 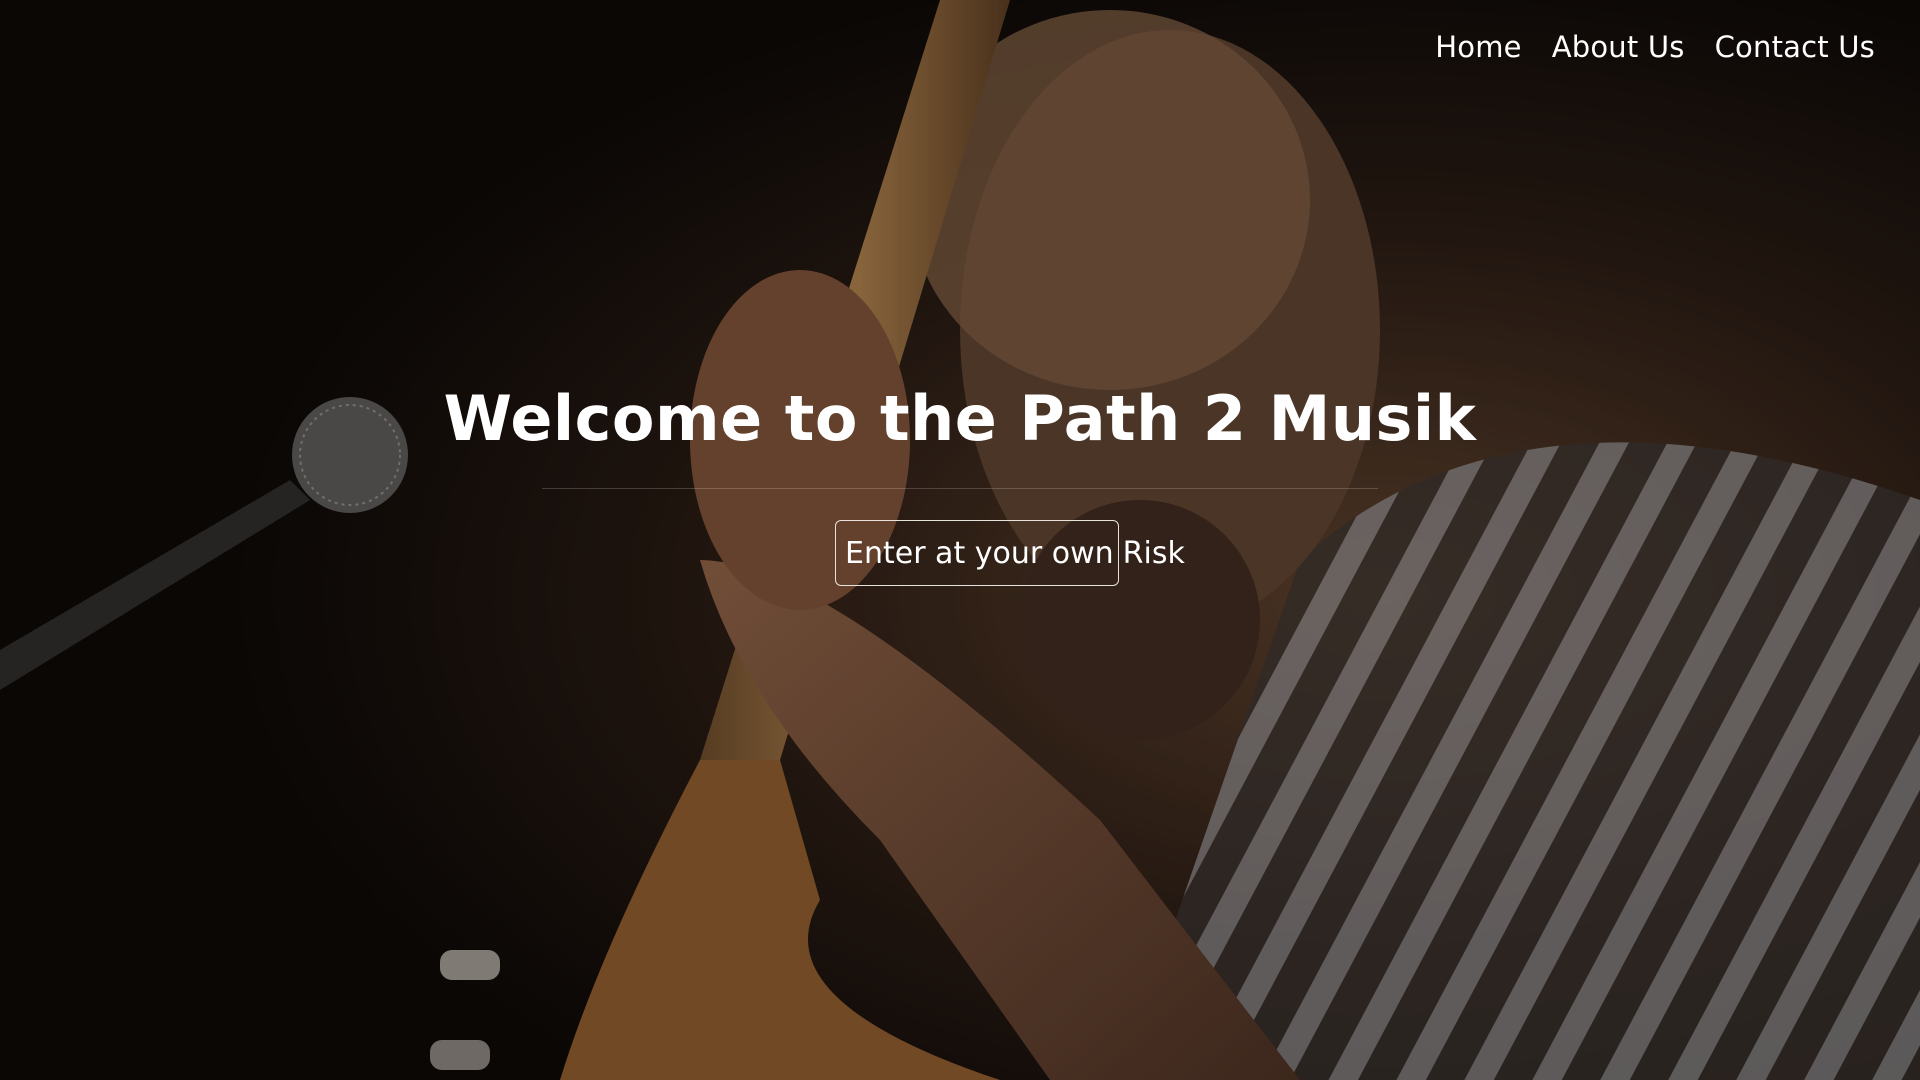 I want to click on hero-title: Welcome to the Path 2 Musik, so click(x=960, y=418).